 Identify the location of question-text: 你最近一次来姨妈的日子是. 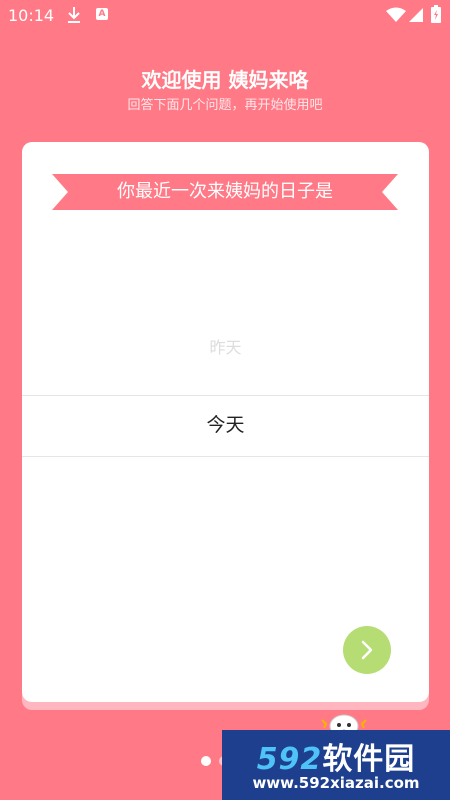
(225, 191).